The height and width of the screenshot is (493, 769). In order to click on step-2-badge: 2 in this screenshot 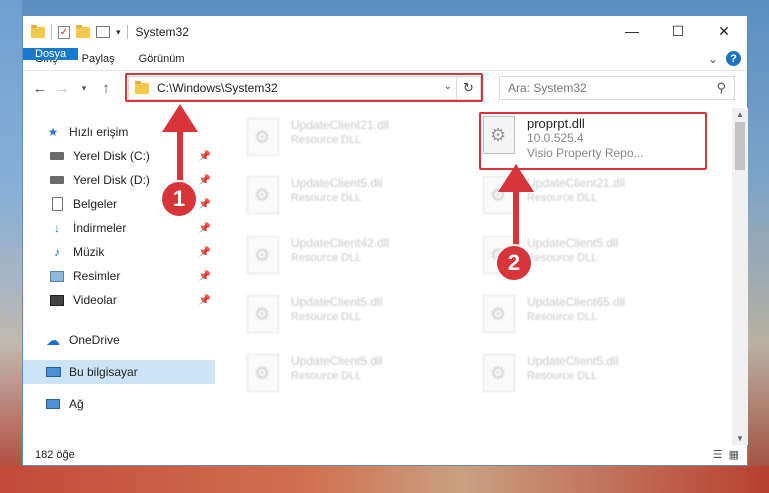, I will do `click(514, 263)`.